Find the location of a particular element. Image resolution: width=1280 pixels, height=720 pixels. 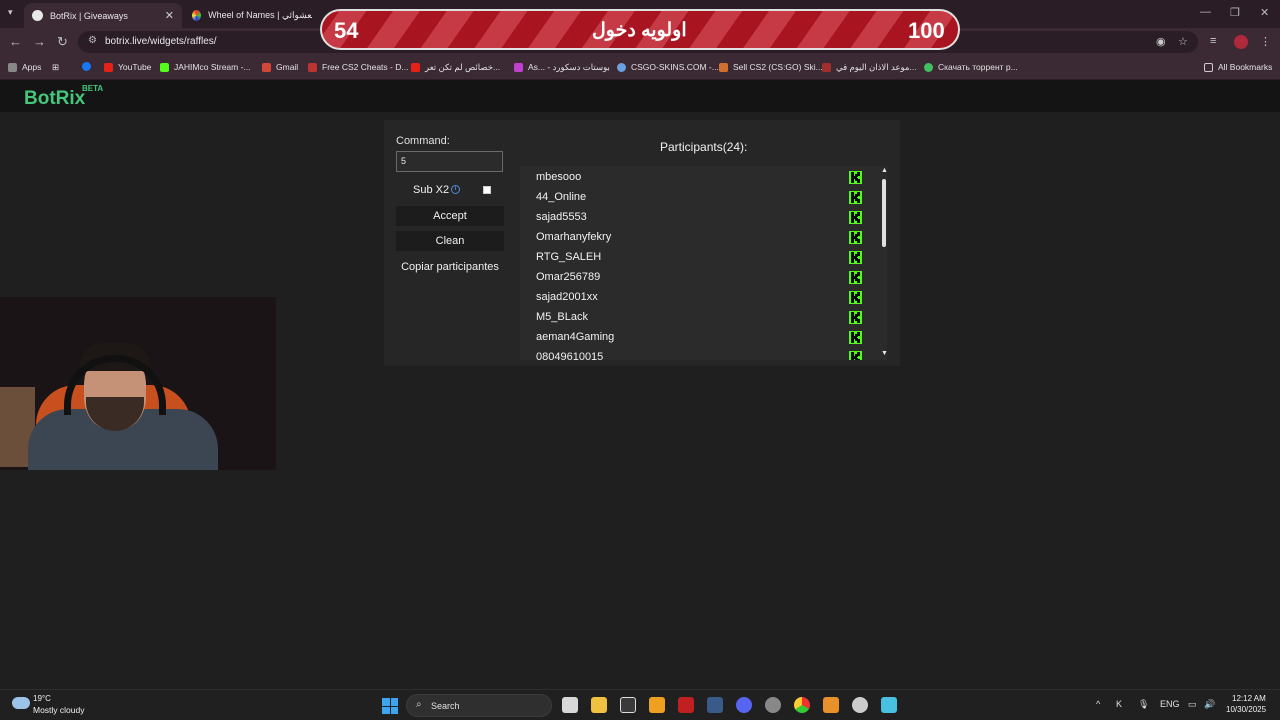

bookmark-gmail: Gmail is located at coordinates (280, 67).